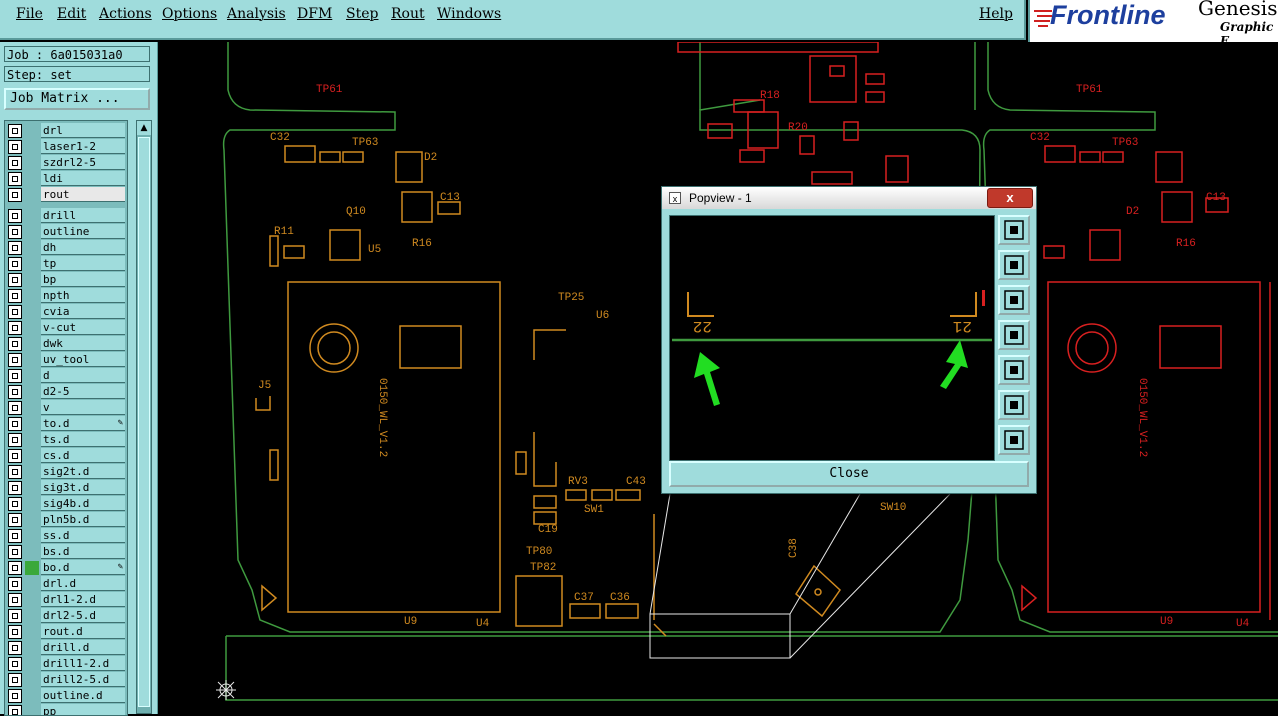 This screenshot has width=1278, height=716. I want to click on layer-row: ss.d, so click(66, 536).